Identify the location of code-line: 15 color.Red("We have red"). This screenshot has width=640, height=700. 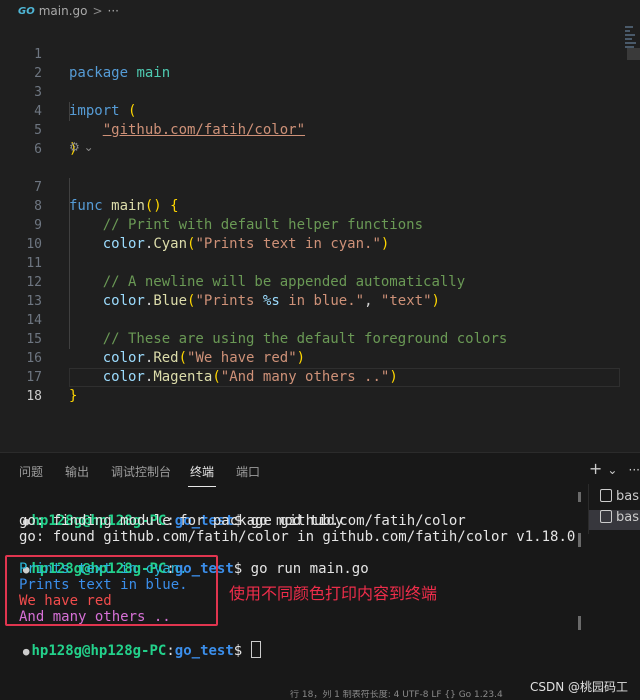
(310, 338).